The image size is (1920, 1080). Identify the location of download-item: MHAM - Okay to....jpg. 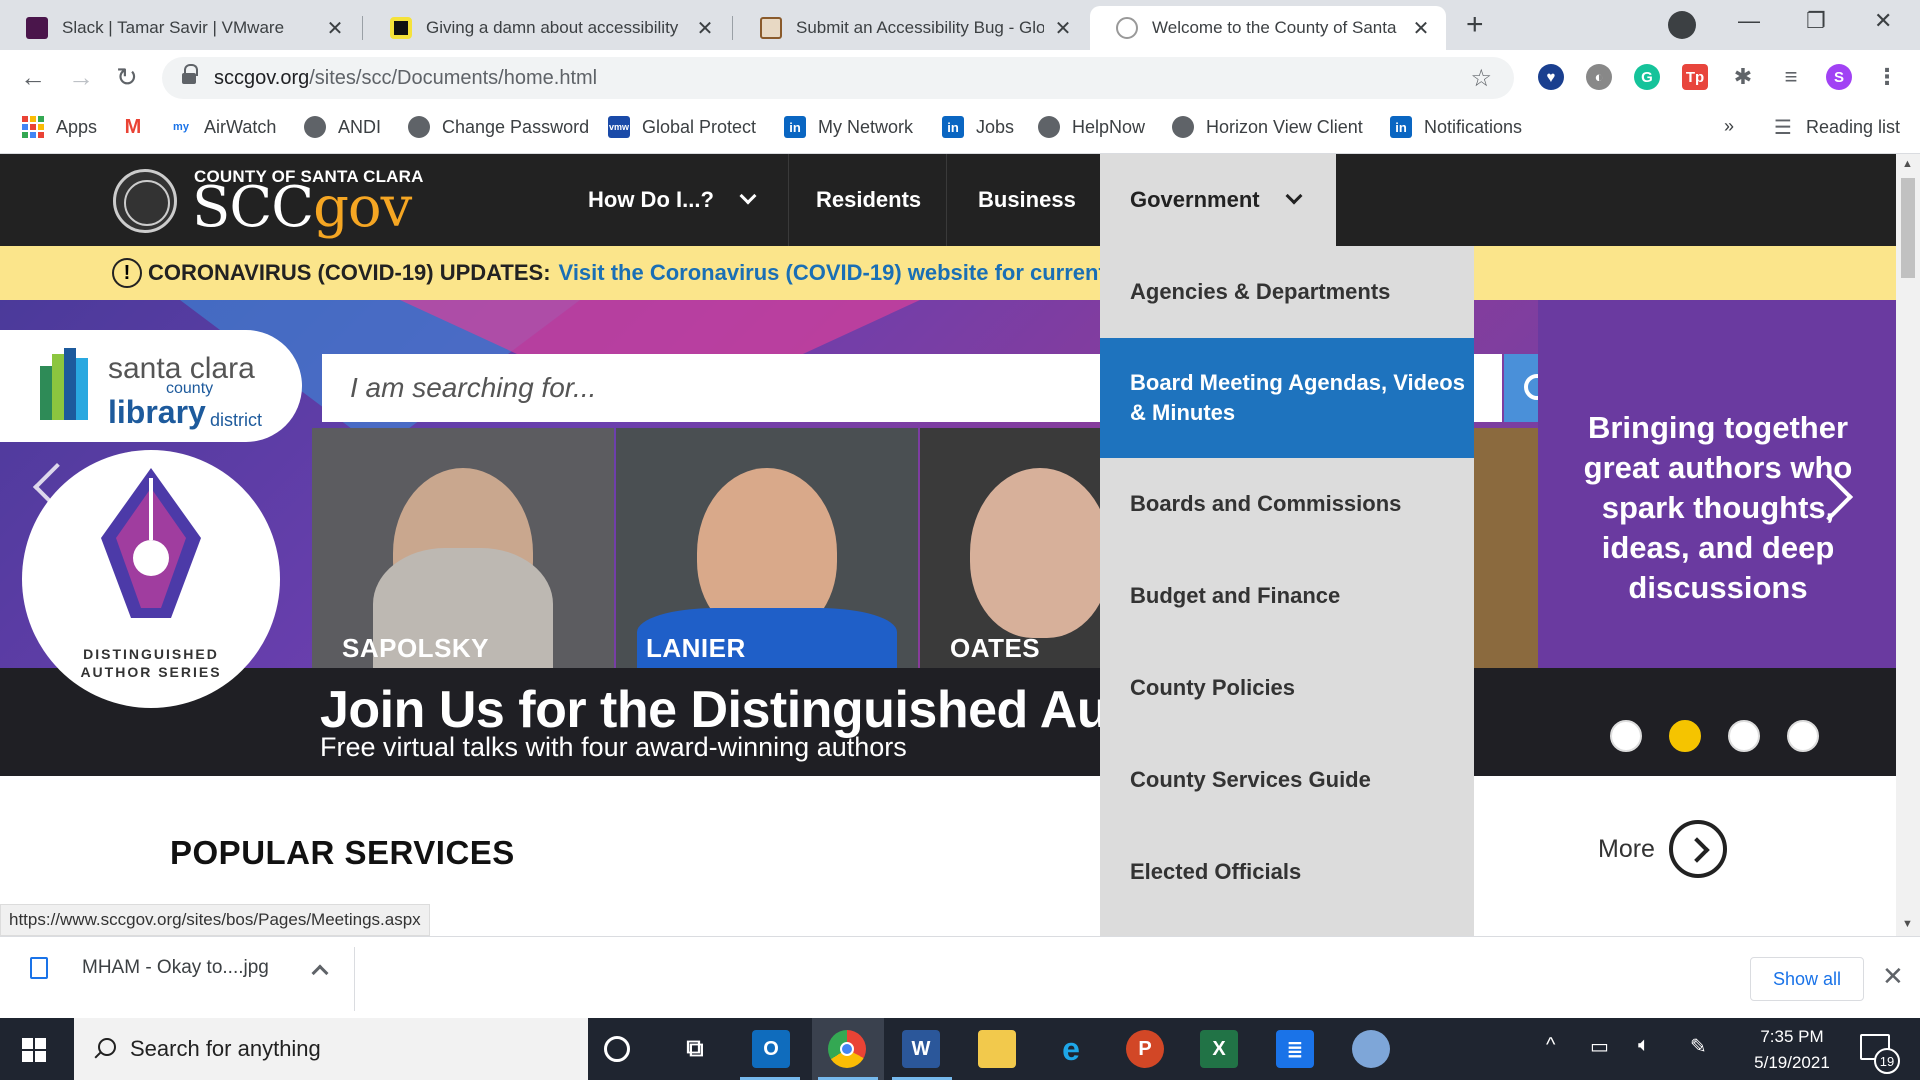
(149, 968).